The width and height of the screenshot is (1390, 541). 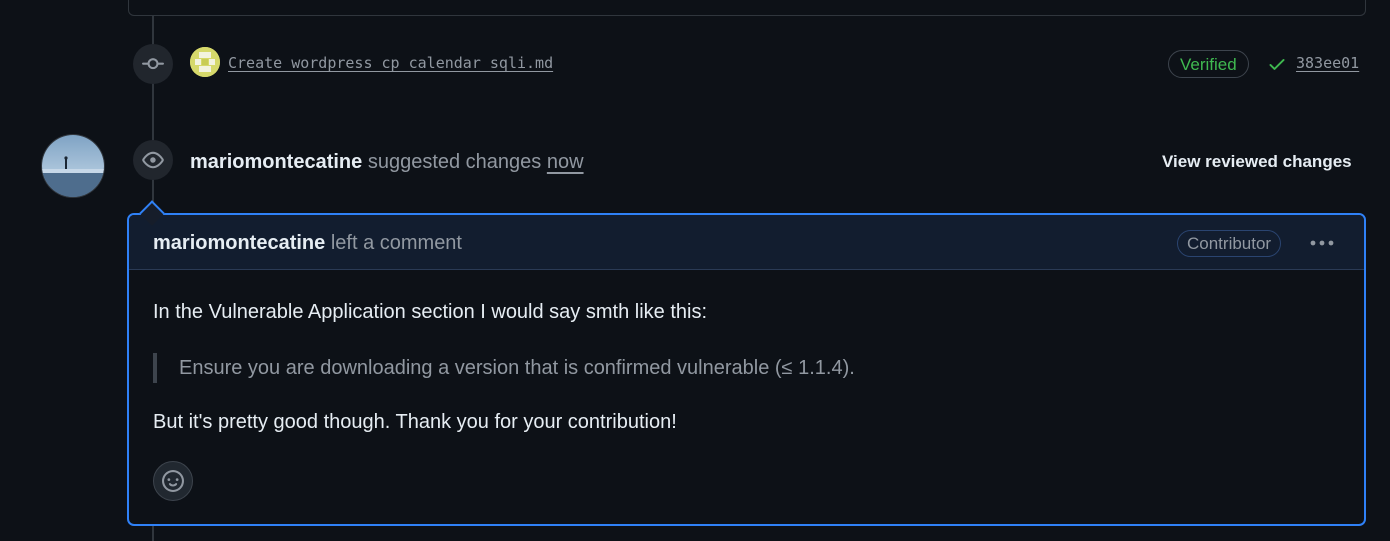 What do you see at coordinates (153, 64) in the screenshot?
I see `git-commit-icon` at bounding box center [153, 64].